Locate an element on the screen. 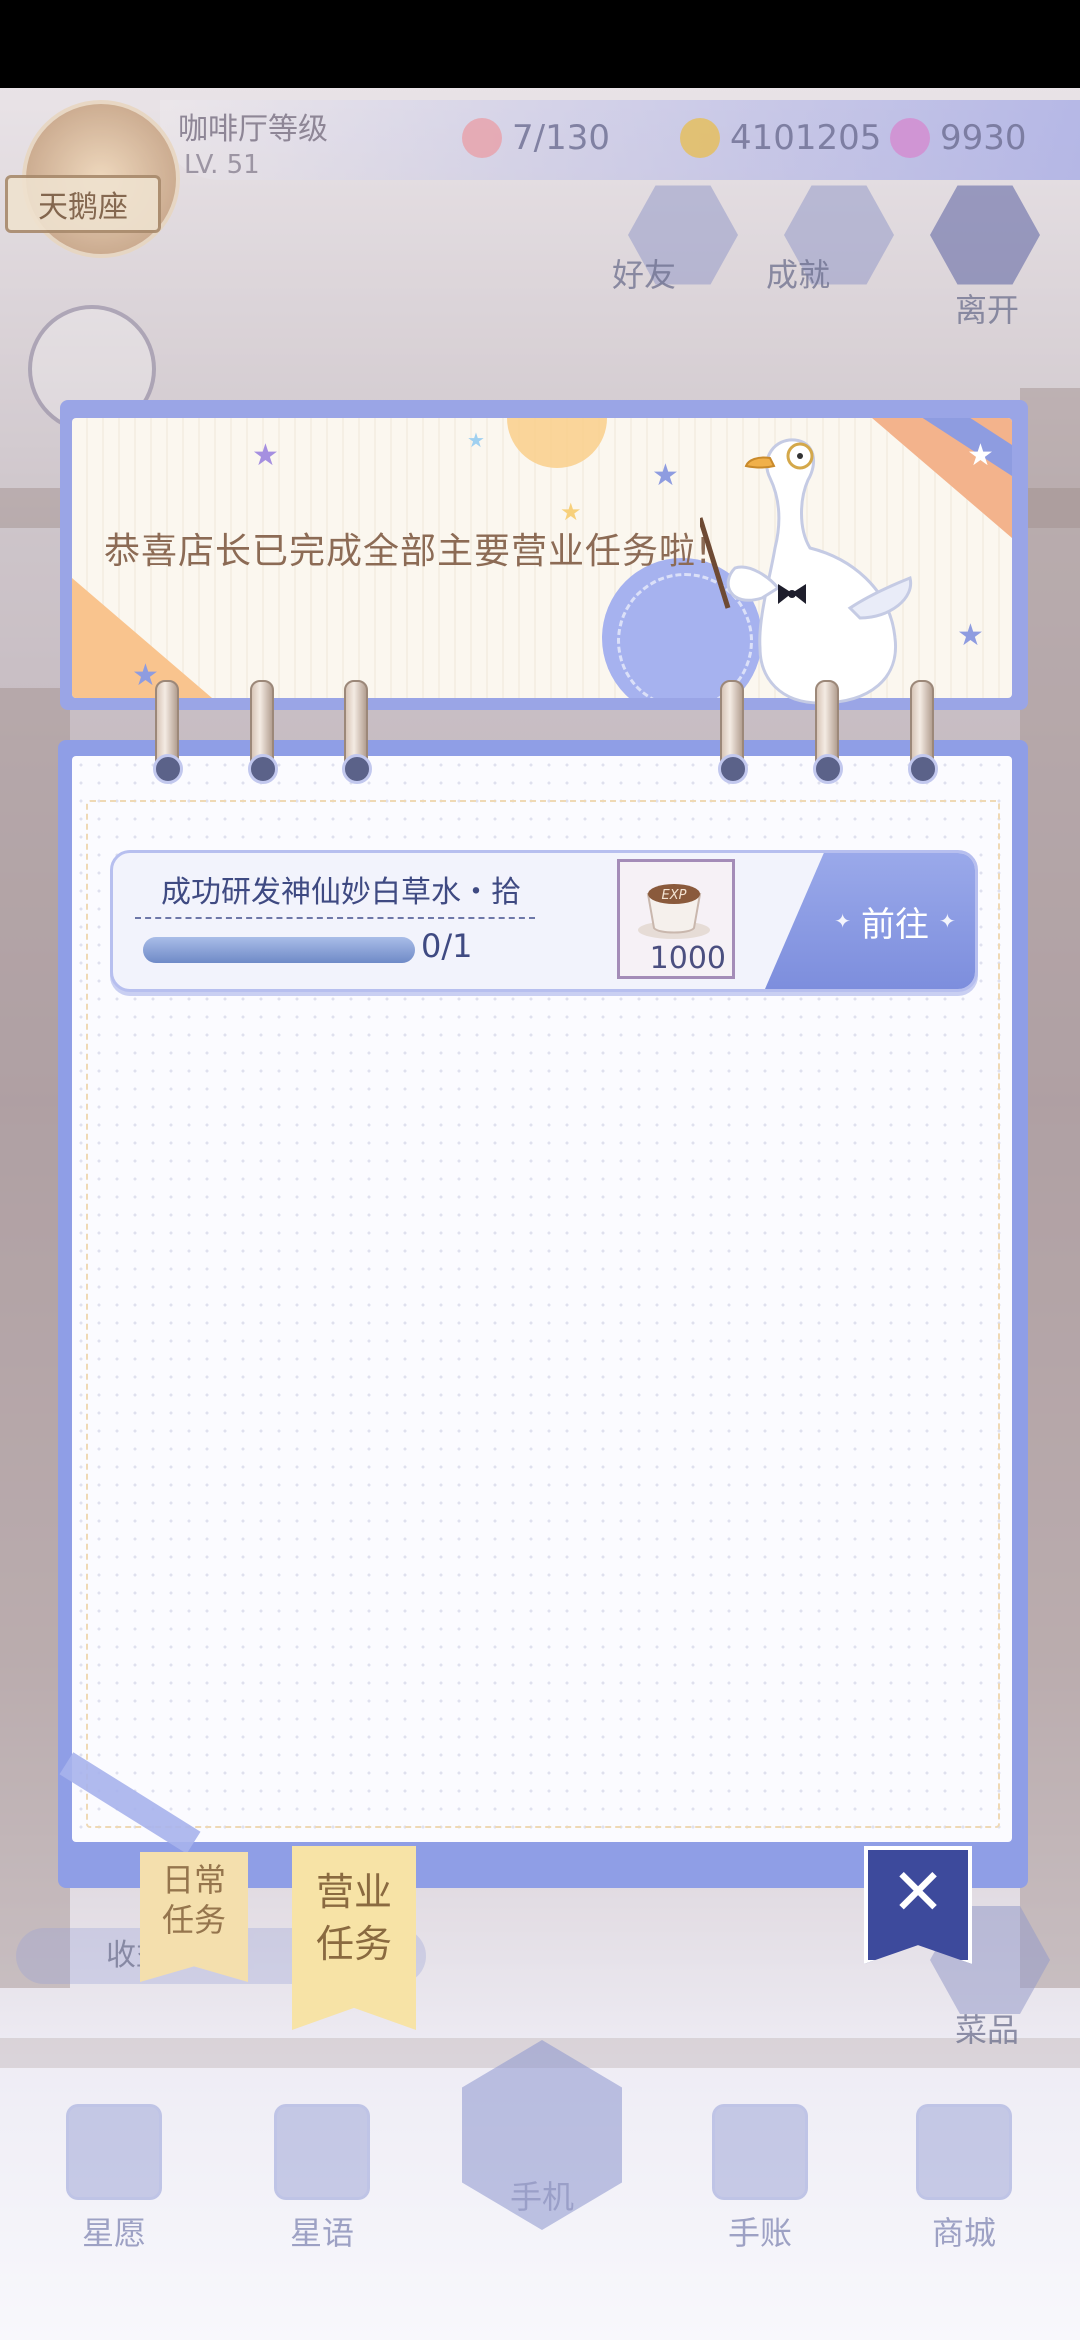 This screenshot has width=1080, height=2340. banner-message: 恭喜店长已完成全部主要营业任务啦! is located at coordinates (408, 551).